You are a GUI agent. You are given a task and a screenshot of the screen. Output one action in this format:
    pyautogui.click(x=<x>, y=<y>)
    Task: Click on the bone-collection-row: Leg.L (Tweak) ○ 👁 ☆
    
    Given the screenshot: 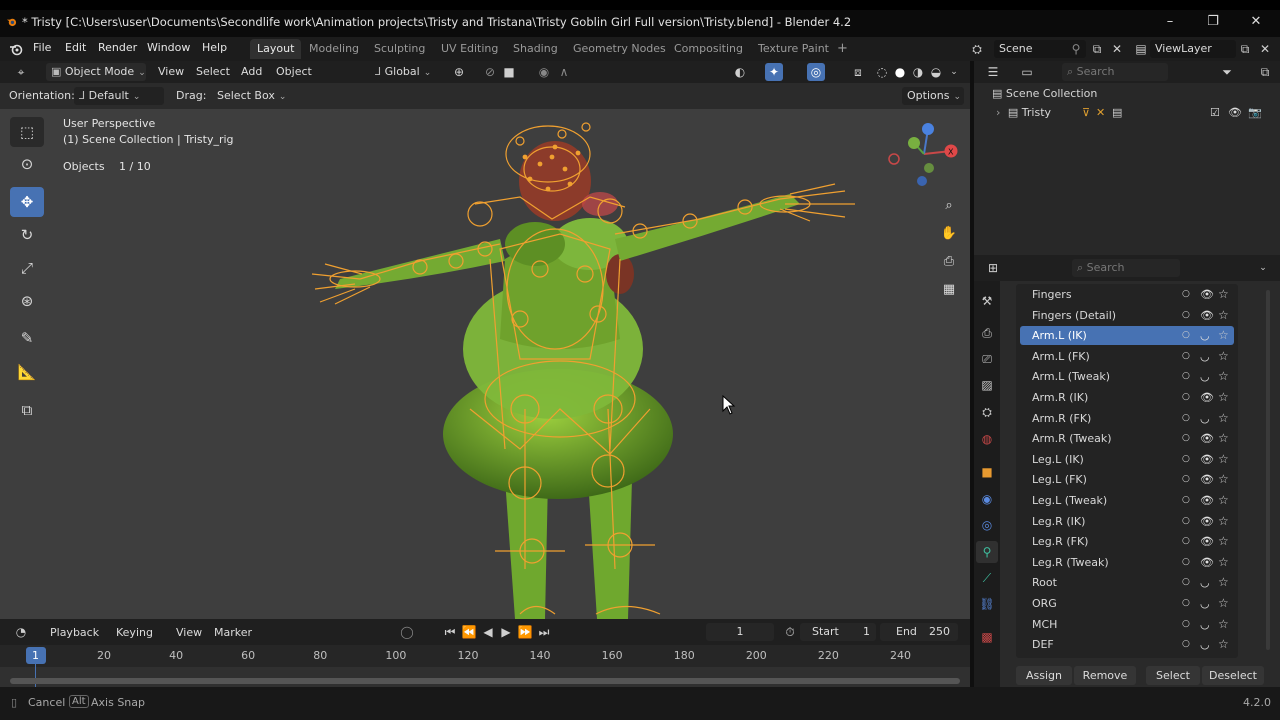 What is the action you would take?
    pyautogui.click(x=1127, y=500)
    